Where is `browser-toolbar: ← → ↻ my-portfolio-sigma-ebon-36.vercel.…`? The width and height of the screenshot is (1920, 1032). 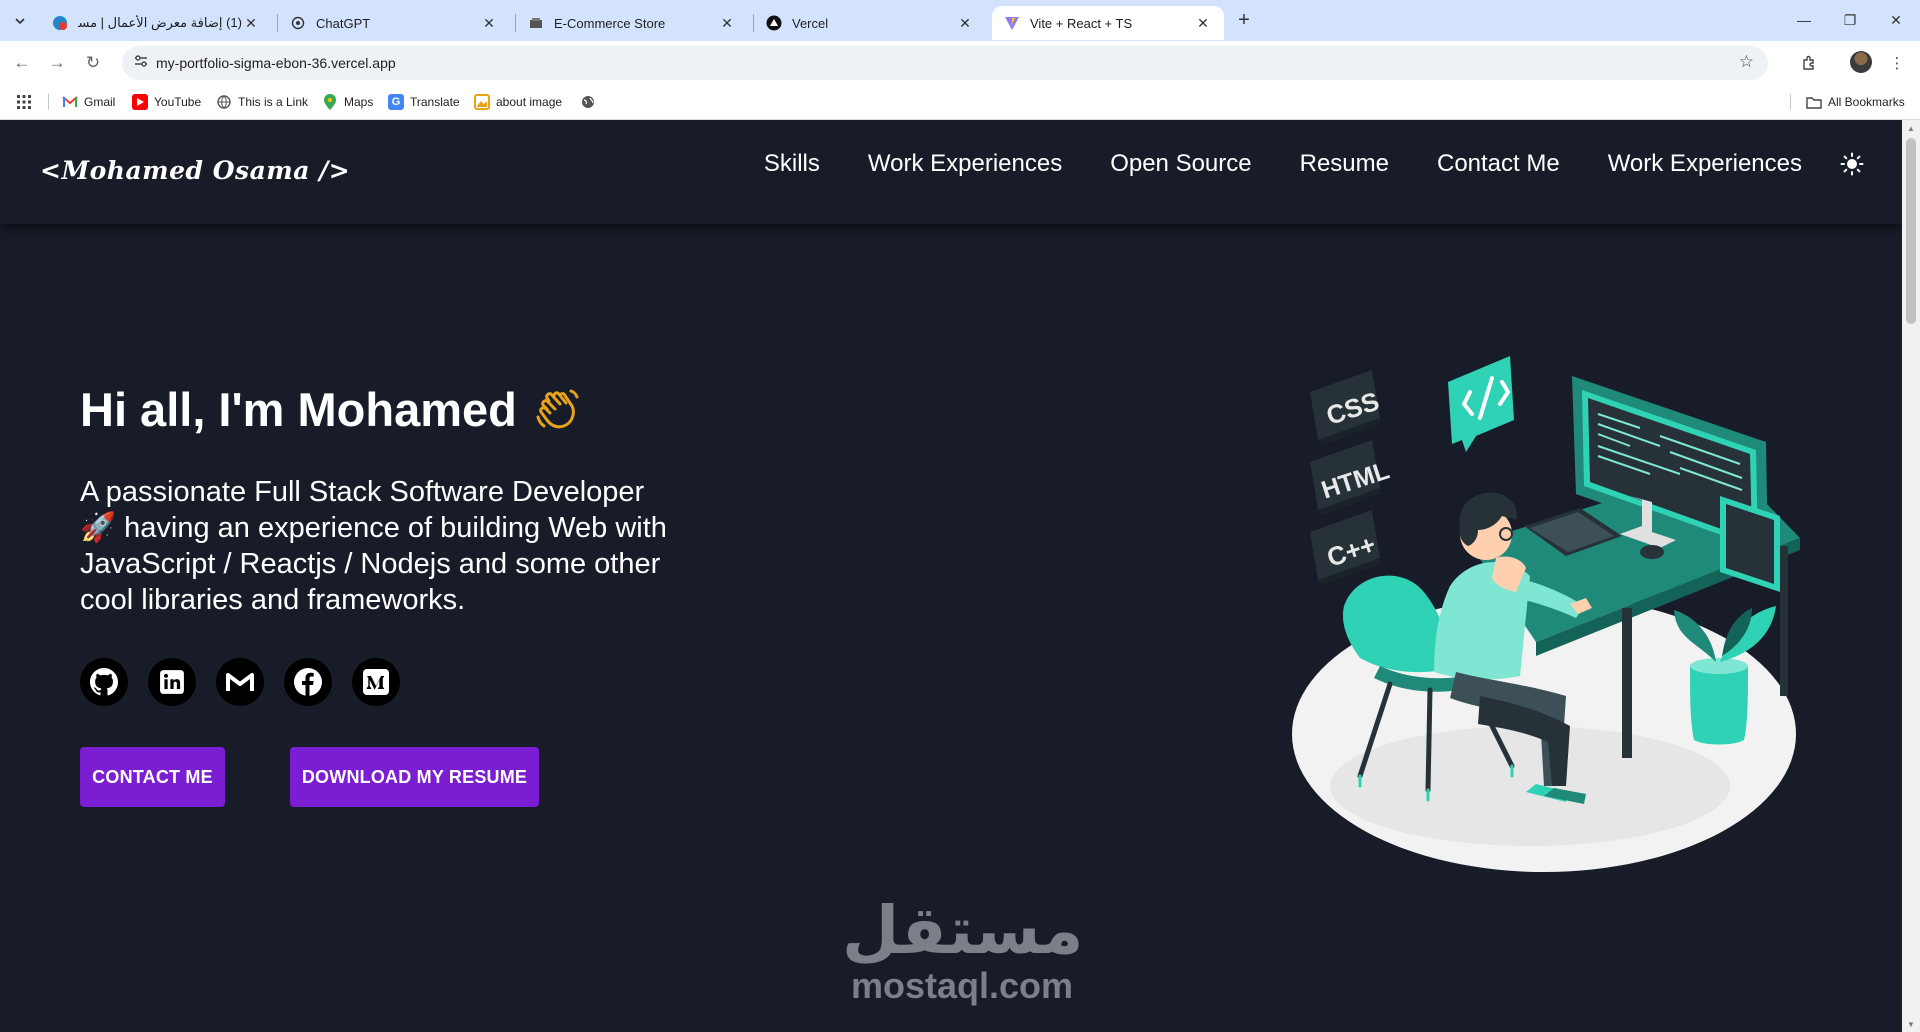 browser-toolbar: ← → ↻ my-portfolio-sigma-ebon-36.vercel.… is located at coordinates (960, 62).